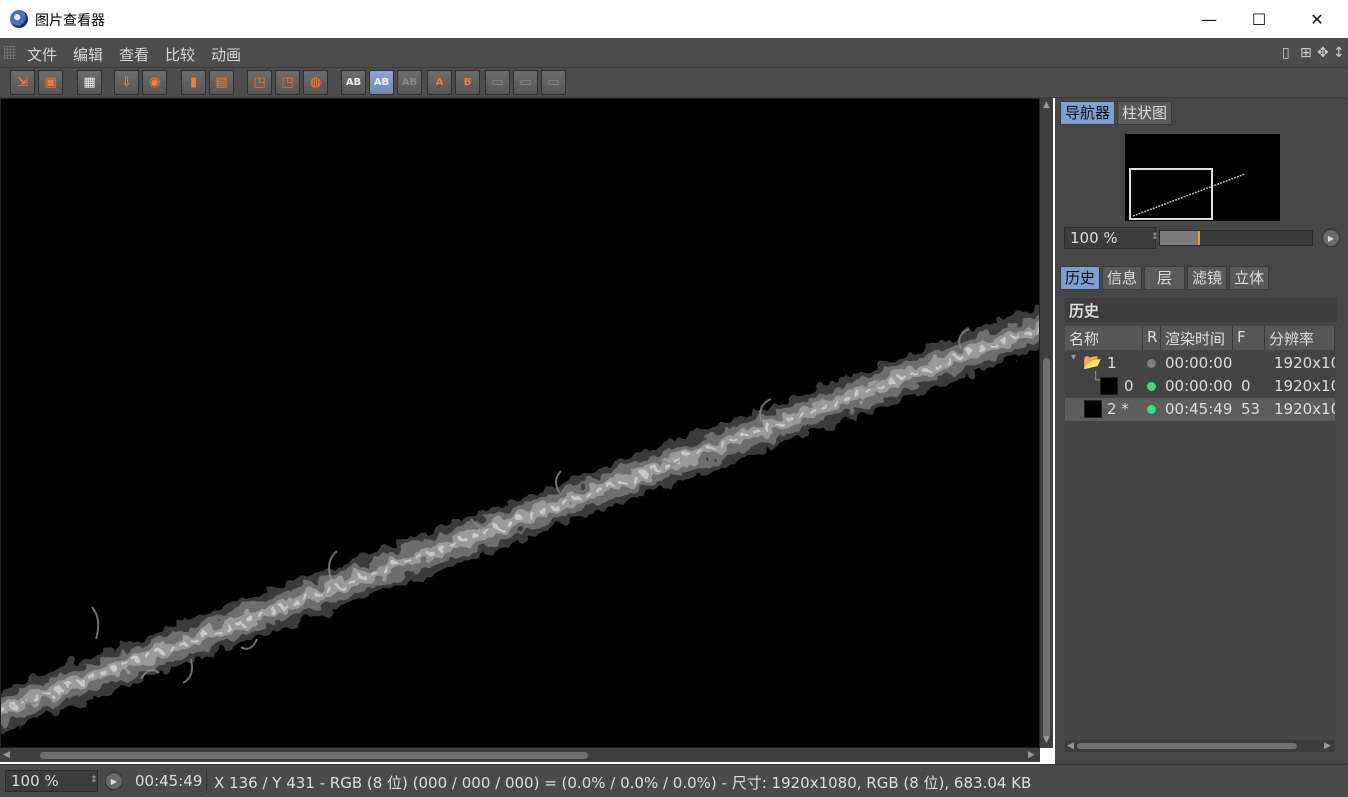 Image resolution: width=1348 pixels, height=797 pixels. I want to click on set-a-icon: A, so click(439, 82).